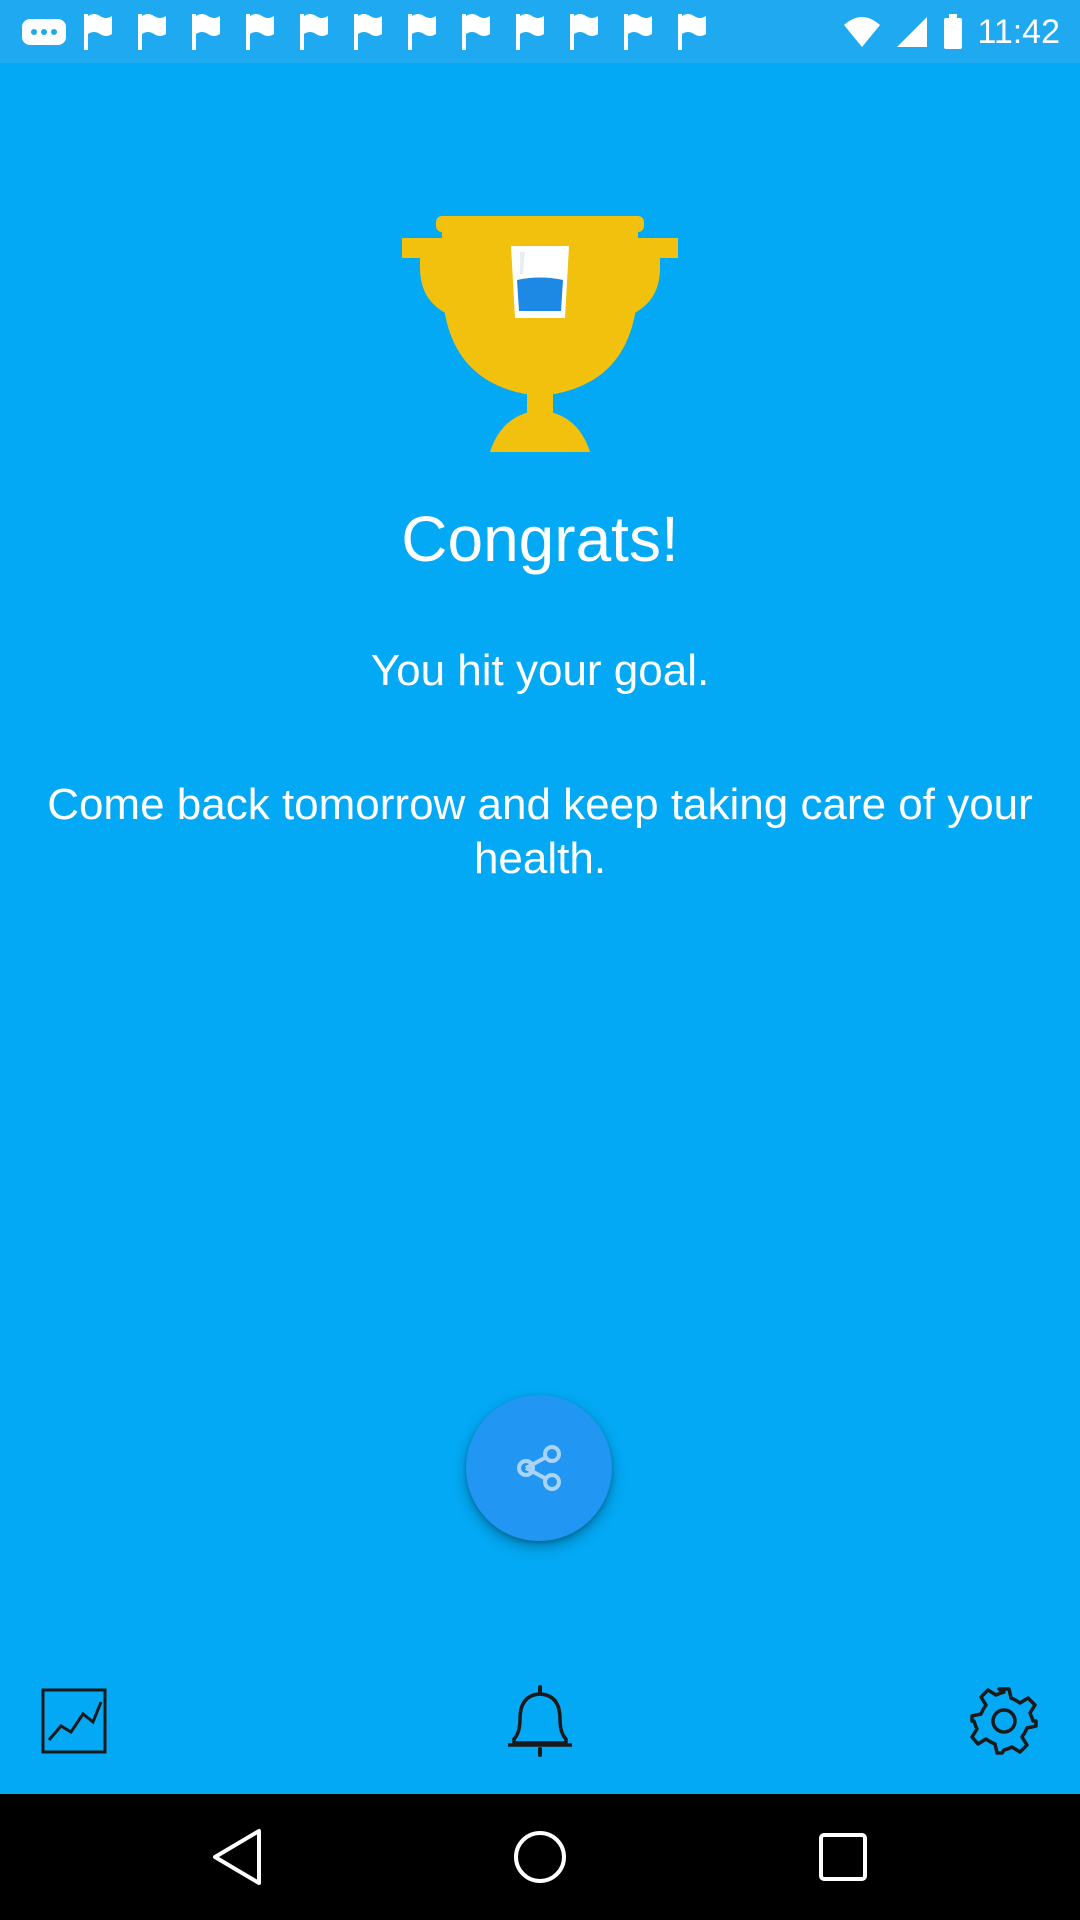 Image resolution: width=1080 pixels, height=1920 pixels. I want to click on home-button, so click(540, 1857).